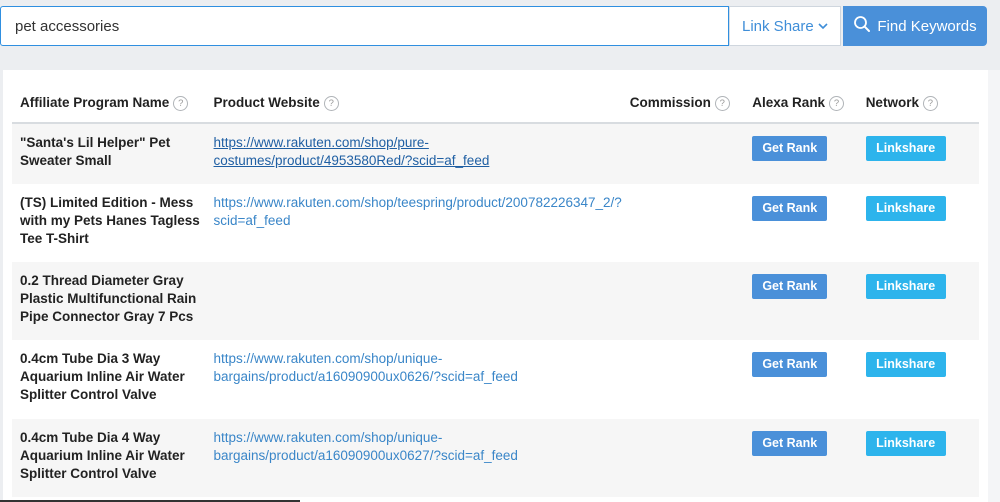 The height and width of the screenshot is (502, 1000). I want to click on column-header-network: Network?, so click(918, 104).